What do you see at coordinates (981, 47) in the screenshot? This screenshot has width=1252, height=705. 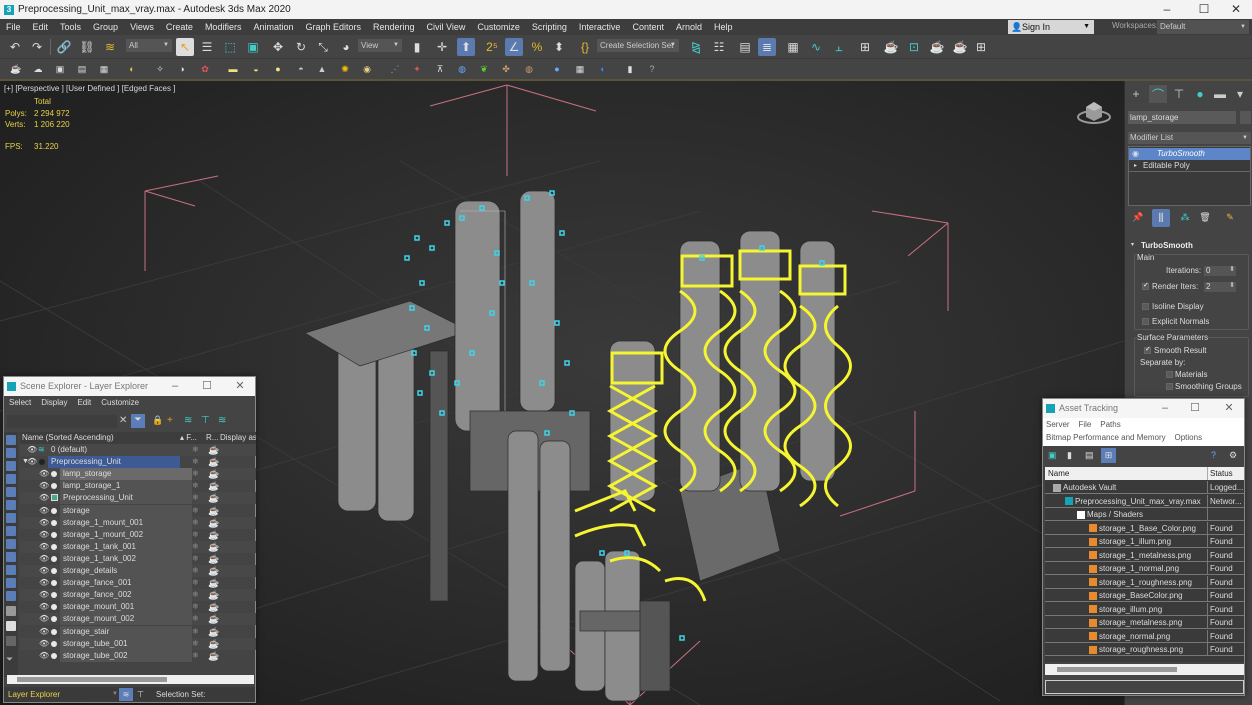 I see `render-in-cloud-icon: ⊞` at bounding box center [981, 47].